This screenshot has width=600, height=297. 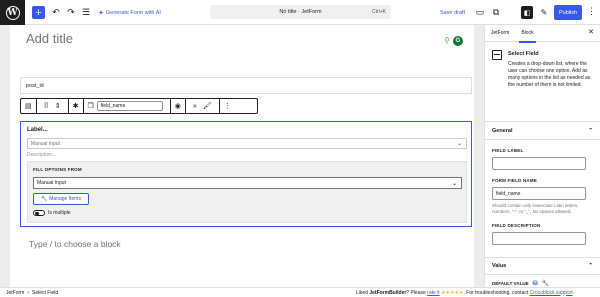 I want to click on select-preview: Manual Input ⌄, so click(x=247, y=143).